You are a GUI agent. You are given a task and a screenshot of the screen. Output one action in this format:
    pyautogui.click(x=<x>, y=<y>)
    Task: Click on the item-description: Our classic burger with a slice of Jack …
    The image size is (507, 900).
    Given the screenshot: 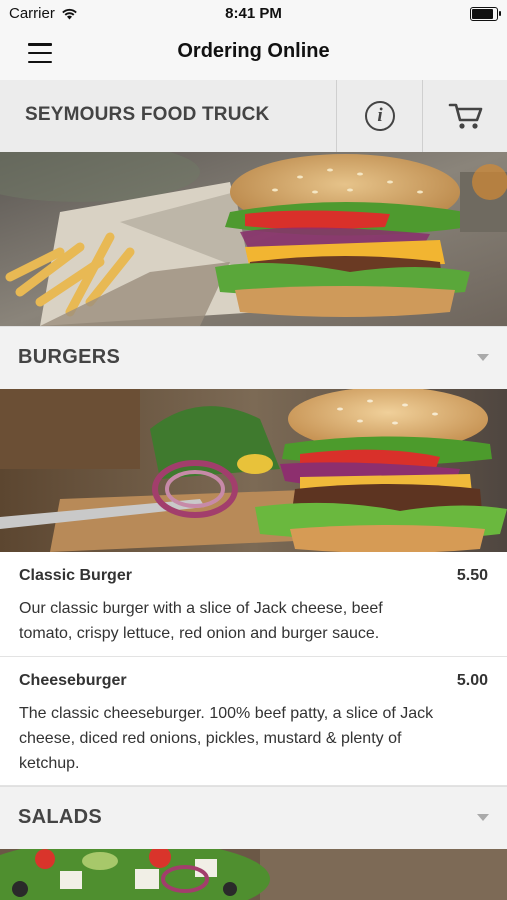 What is the action you would take?
    pyautogui.click(x=201, y=621)
    